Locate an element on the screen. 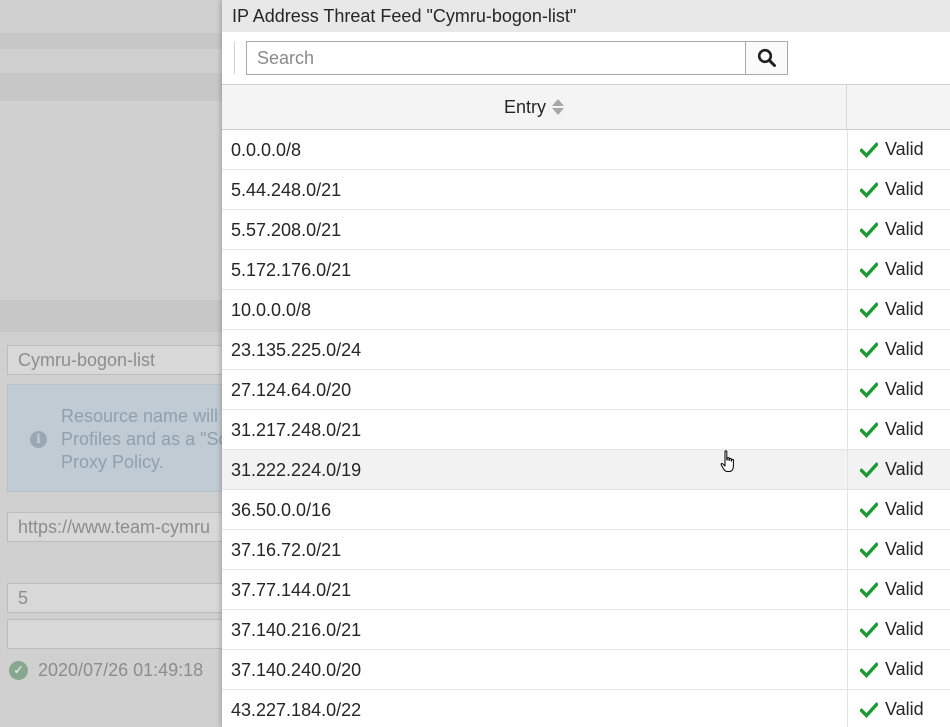  table-row: 37.140.240.0/20 Valid is located at coordinates (586, 670).